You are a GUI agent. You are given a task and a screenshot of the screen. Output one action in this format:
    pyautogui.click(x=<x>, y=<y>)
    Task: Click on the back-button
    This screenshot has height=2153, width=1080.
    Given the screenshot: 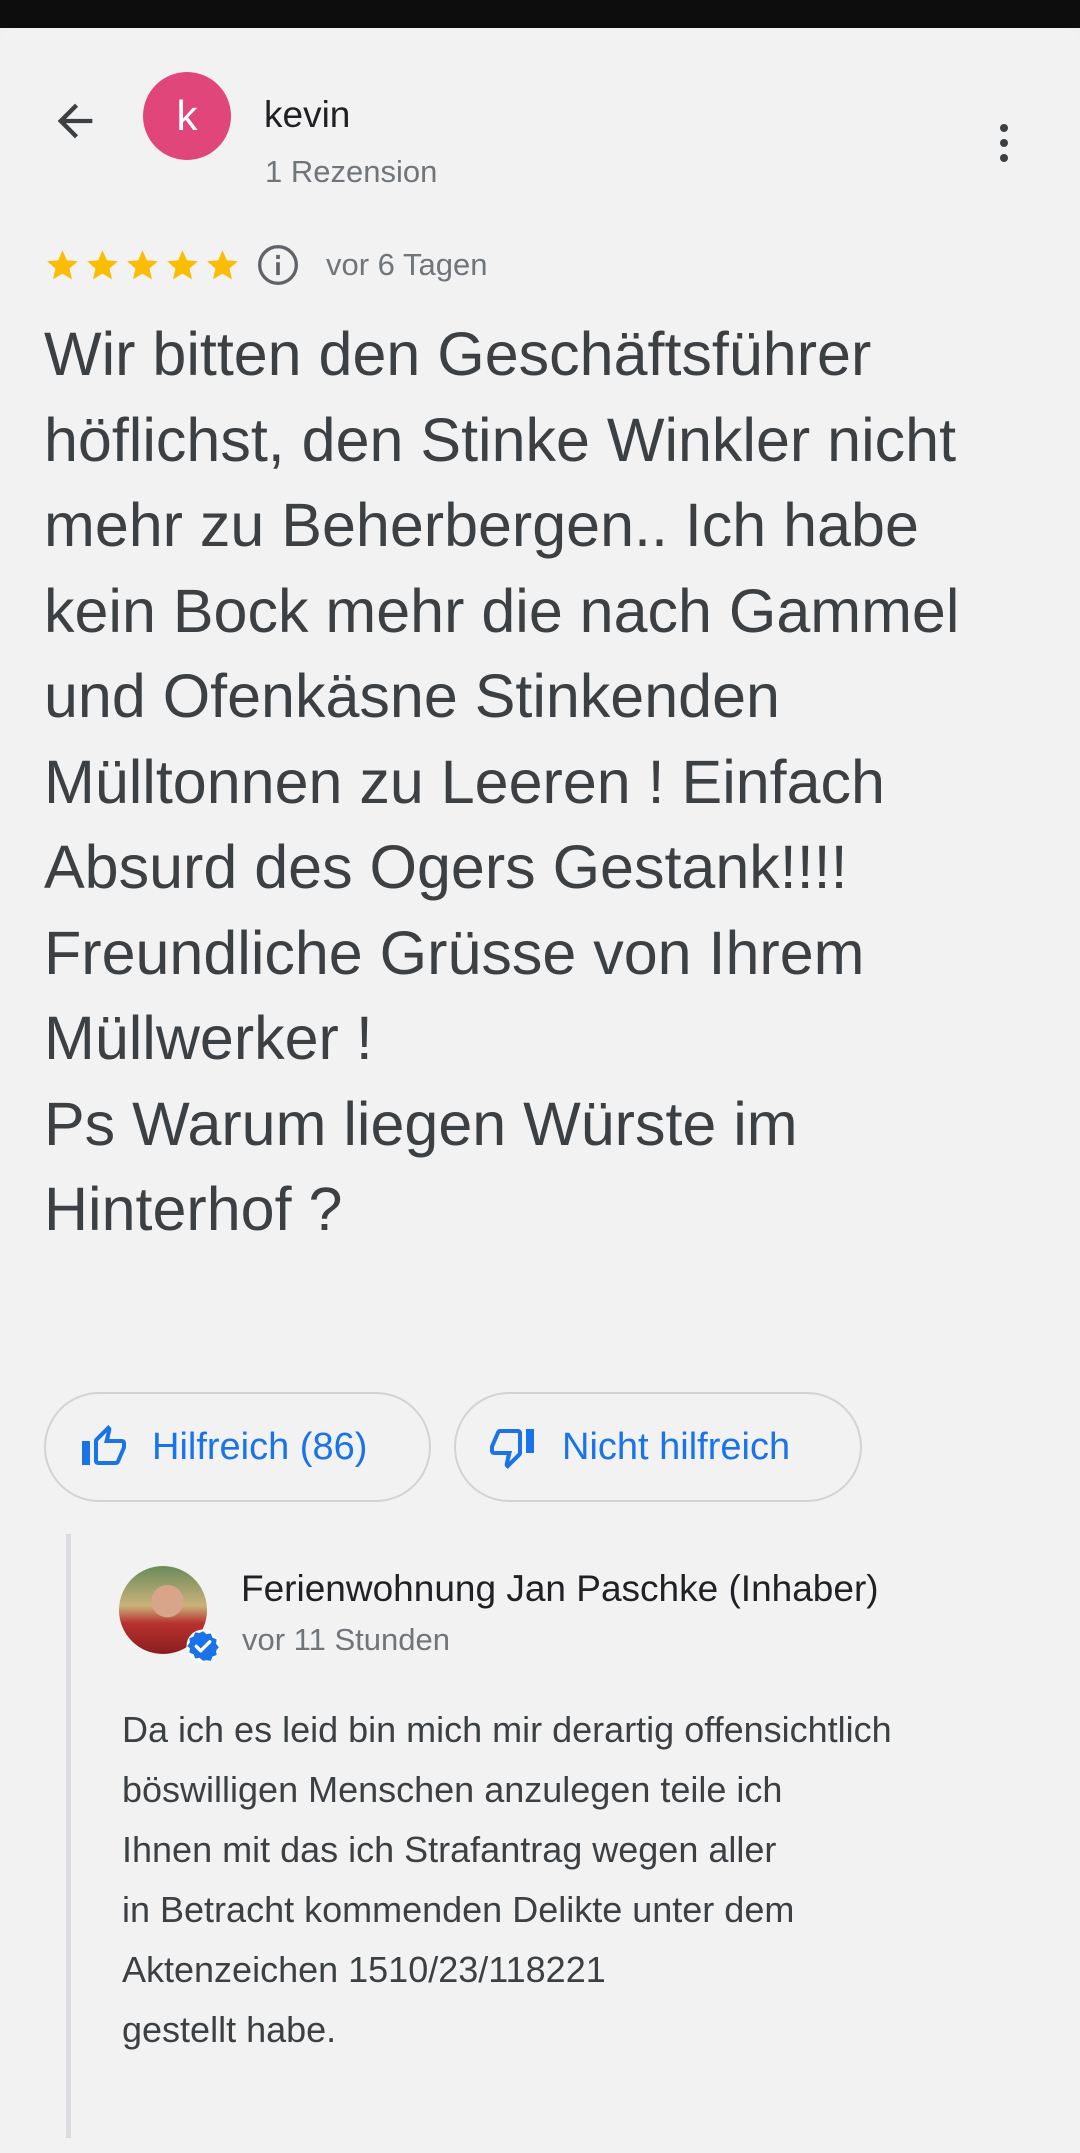 What is the action you would take?
    pyautogui.click(x=75, y=121)
    